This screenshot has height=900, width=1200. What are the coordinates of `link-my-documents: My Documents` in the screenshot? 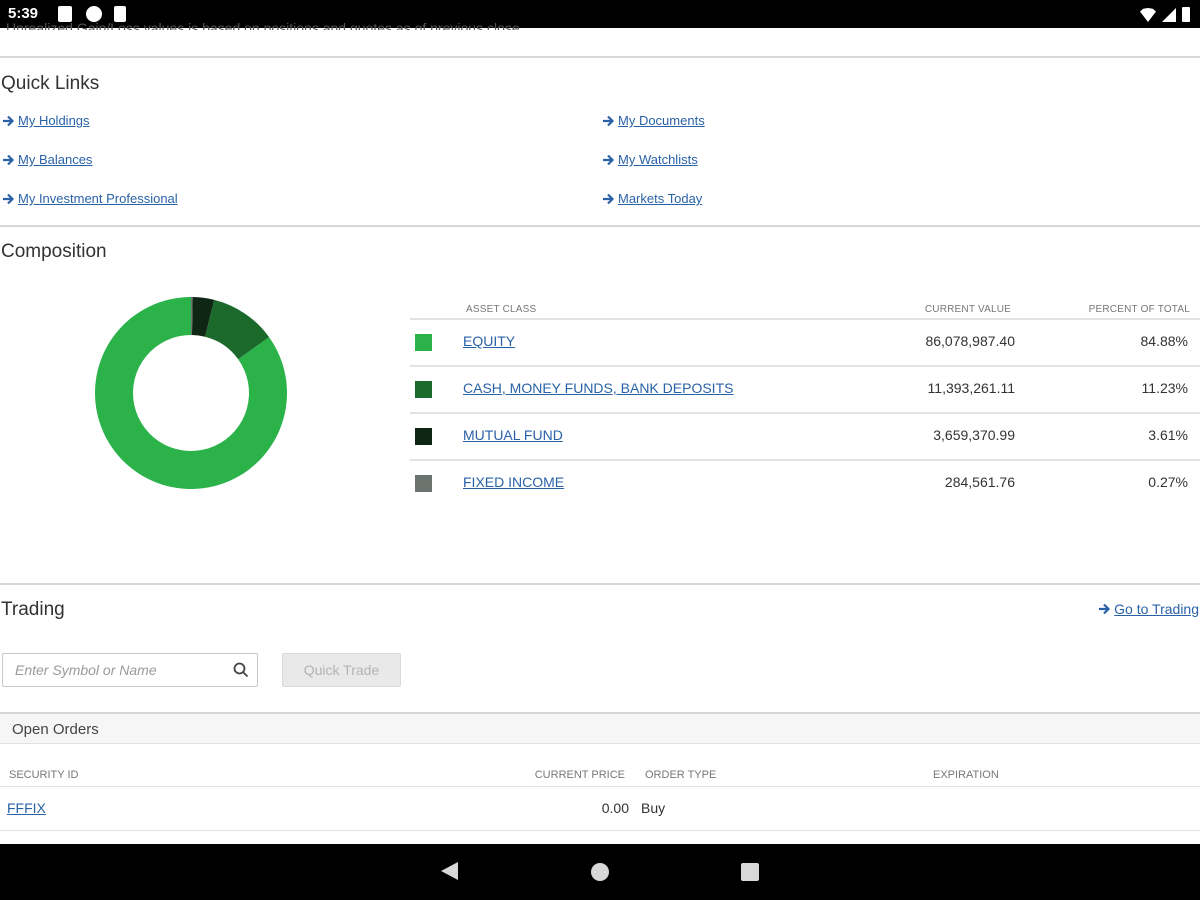 It's located at (653, 120).